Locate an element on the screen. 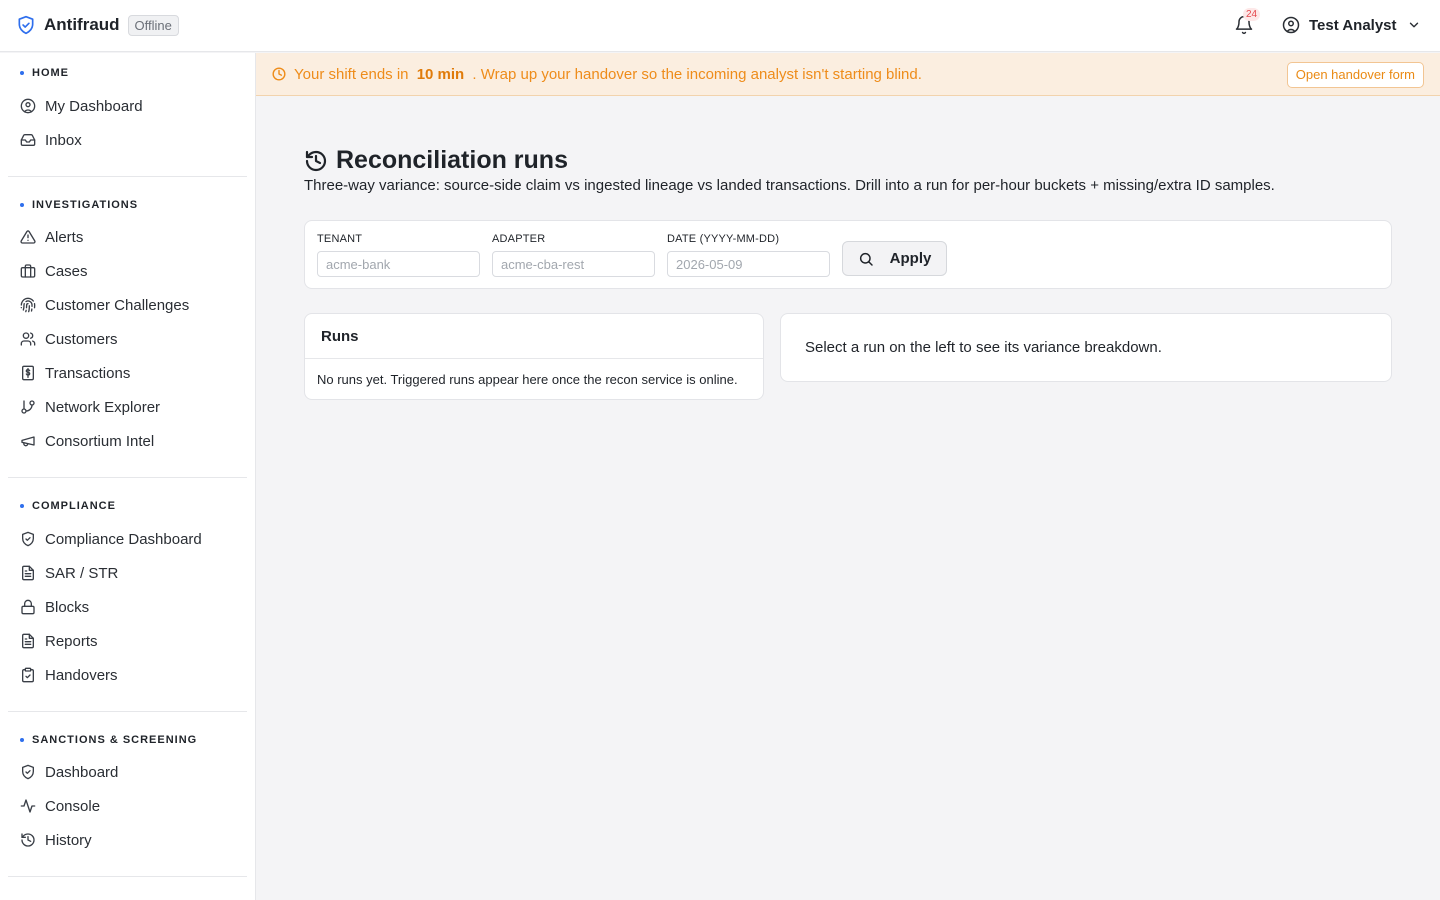  sidebar-item-consortium-intel: Consortium Intel is located at coordinates (127, 441).